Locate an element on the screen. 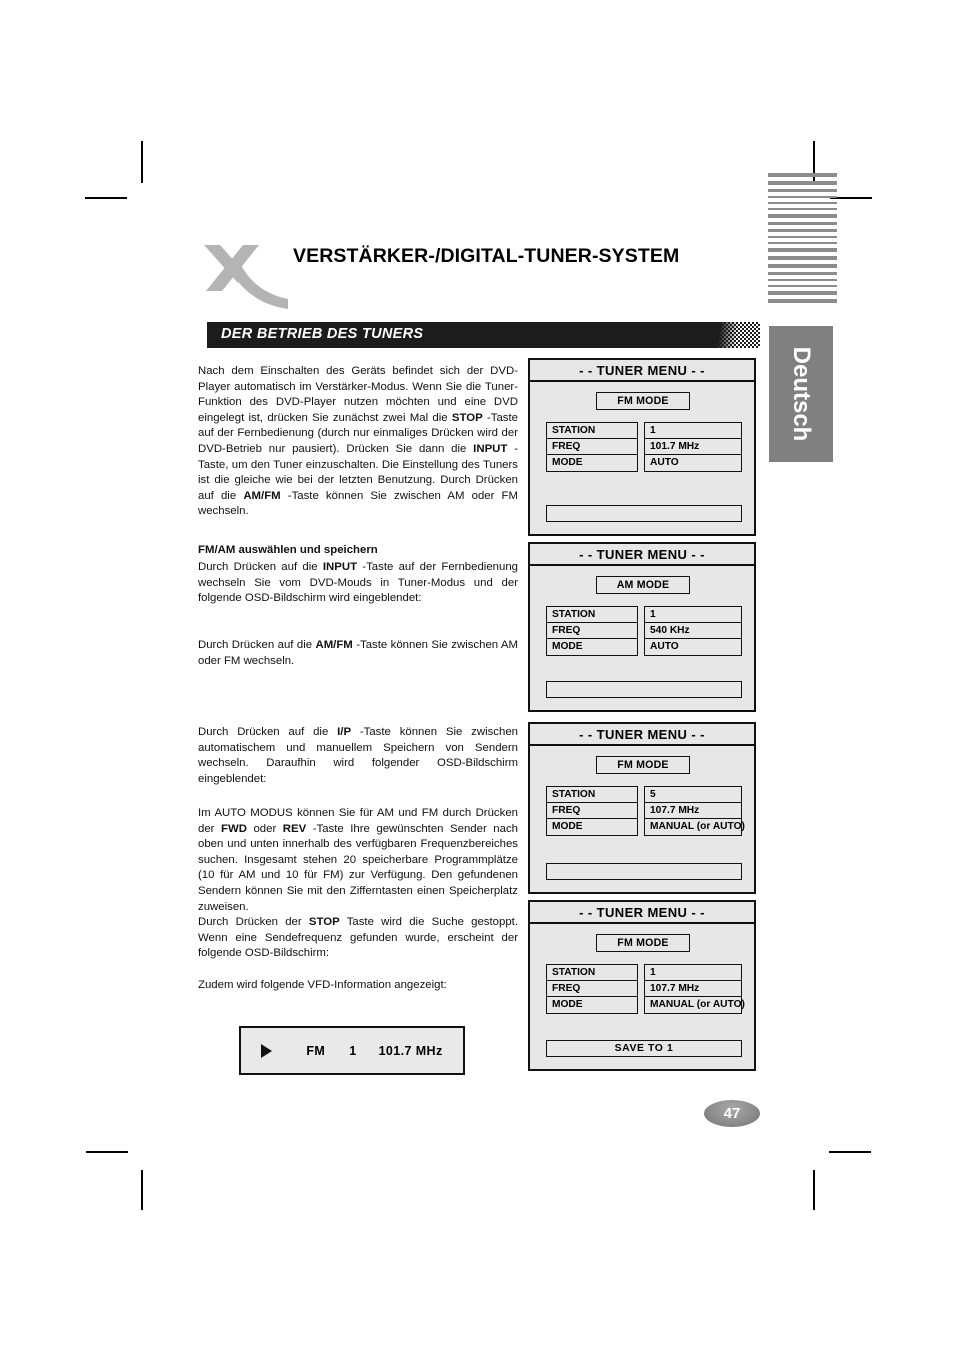 This screenshot has width=954, height=1350. language-tab-deutsch: Deutsch is located at coordinates (801, 394).